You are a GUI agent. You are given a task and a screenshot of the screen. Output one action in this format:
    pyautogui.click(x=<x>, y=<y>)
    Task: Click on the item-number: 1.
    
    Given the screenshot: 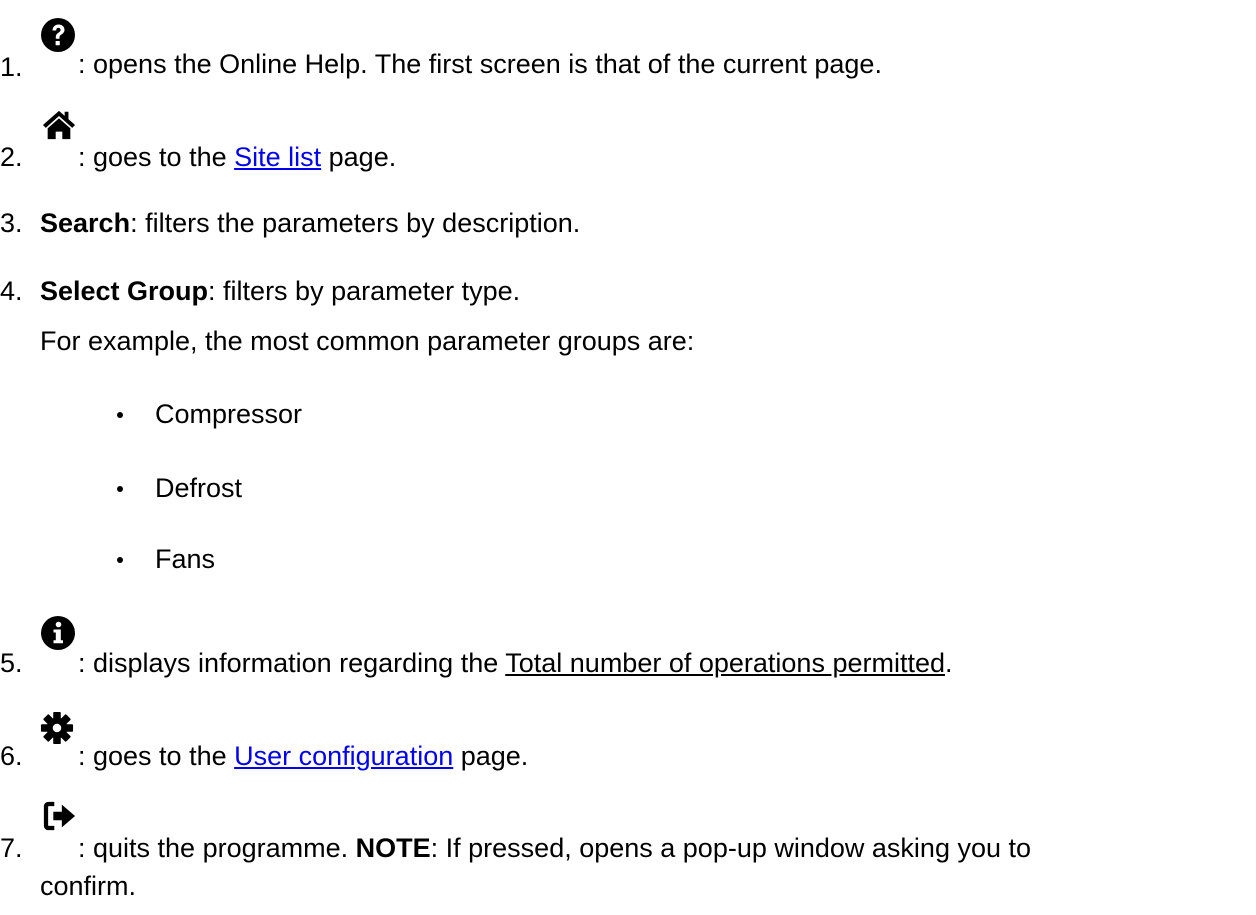 What is the action you would take?
    pyautogui.click(x=11, y=67)
    